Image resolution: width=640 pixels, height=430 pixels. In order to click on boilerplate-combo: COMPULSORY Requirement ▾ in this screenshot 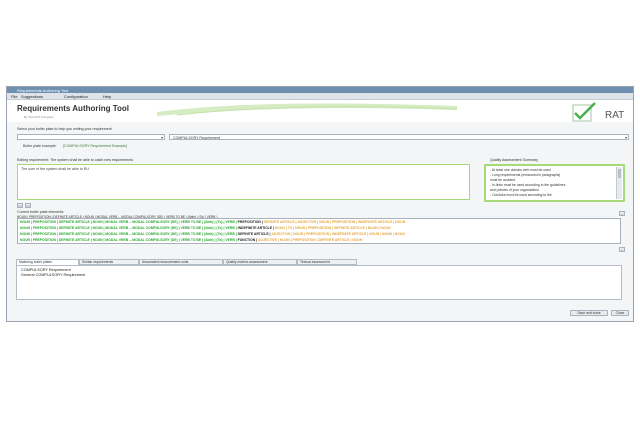, I will do `click(399, 137)`.